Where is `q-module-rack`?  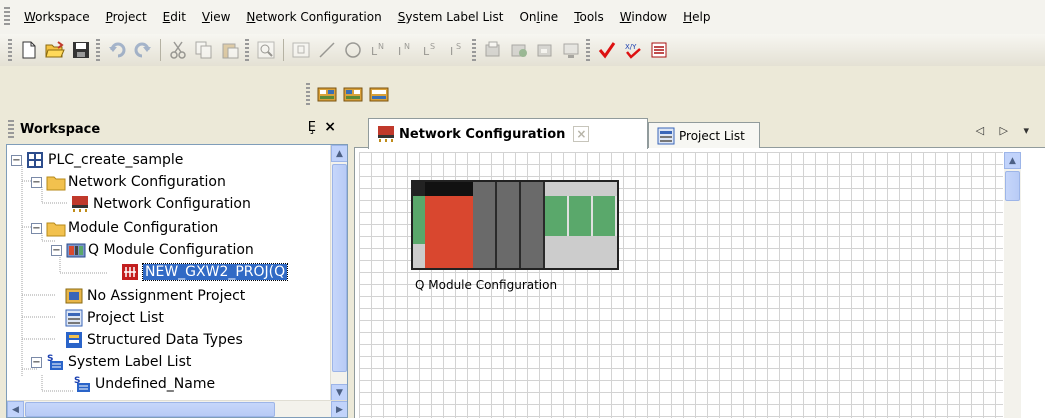
q-module-rack is located at coordinates (515, 225).